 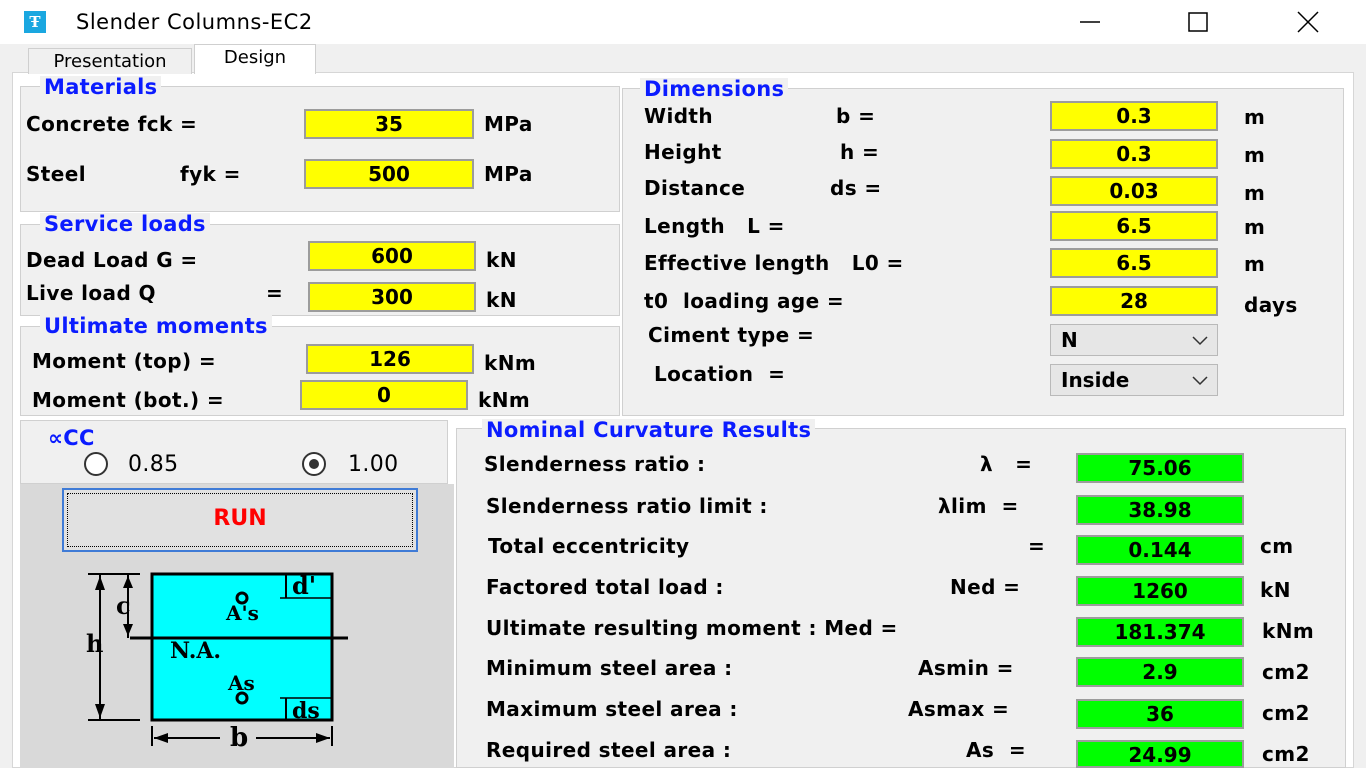 I want to click on service-loads-title: Service loads, so click(x=125, y=224).